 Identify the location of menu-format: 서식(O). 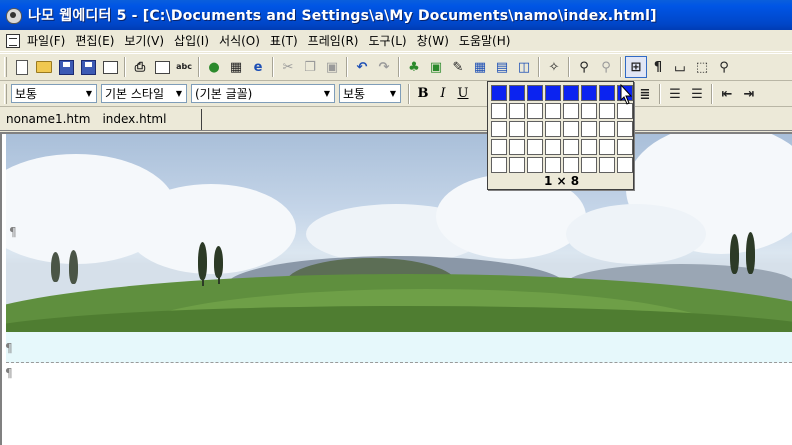
(239, 40).